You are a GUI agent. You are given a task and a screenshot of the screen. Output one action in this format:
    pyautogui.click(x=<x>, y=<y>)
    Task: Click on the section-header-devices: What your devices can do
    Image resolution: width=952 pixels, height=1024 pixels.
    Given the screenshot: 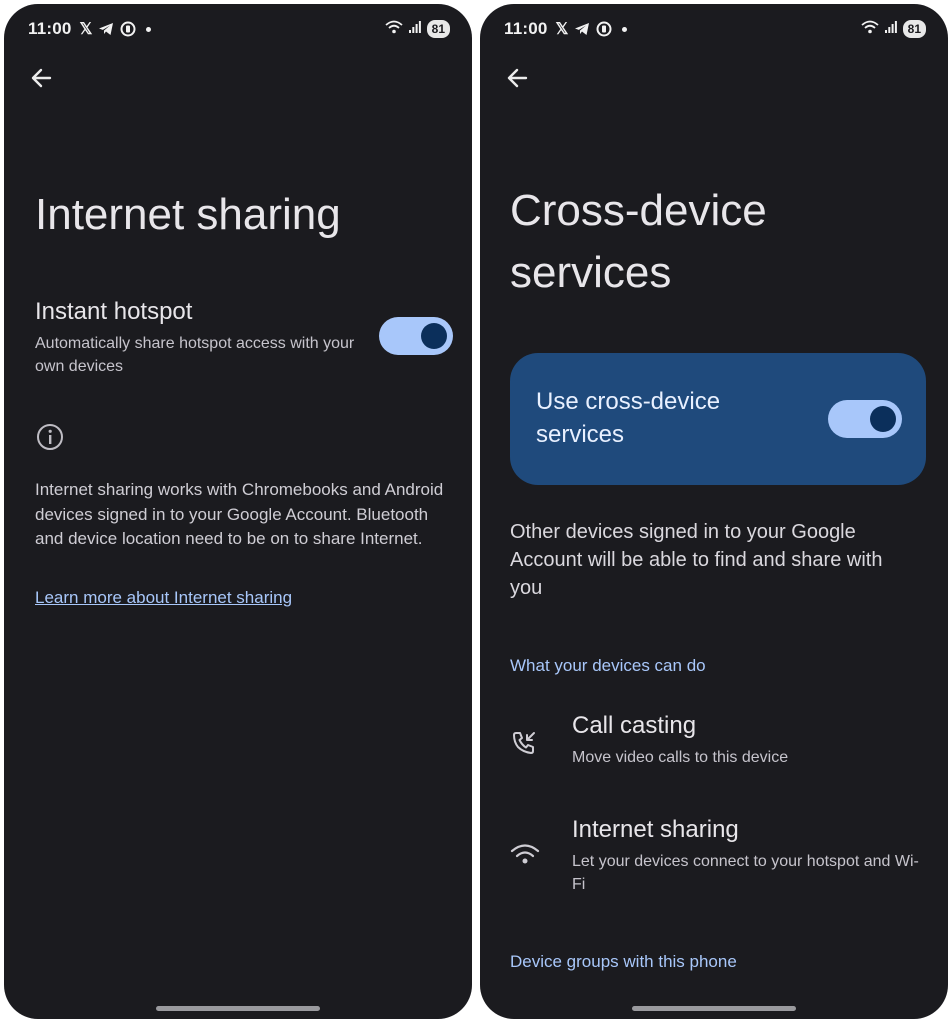 What is the action you would take?
    pyautogui.click(x=608, y=665)
    